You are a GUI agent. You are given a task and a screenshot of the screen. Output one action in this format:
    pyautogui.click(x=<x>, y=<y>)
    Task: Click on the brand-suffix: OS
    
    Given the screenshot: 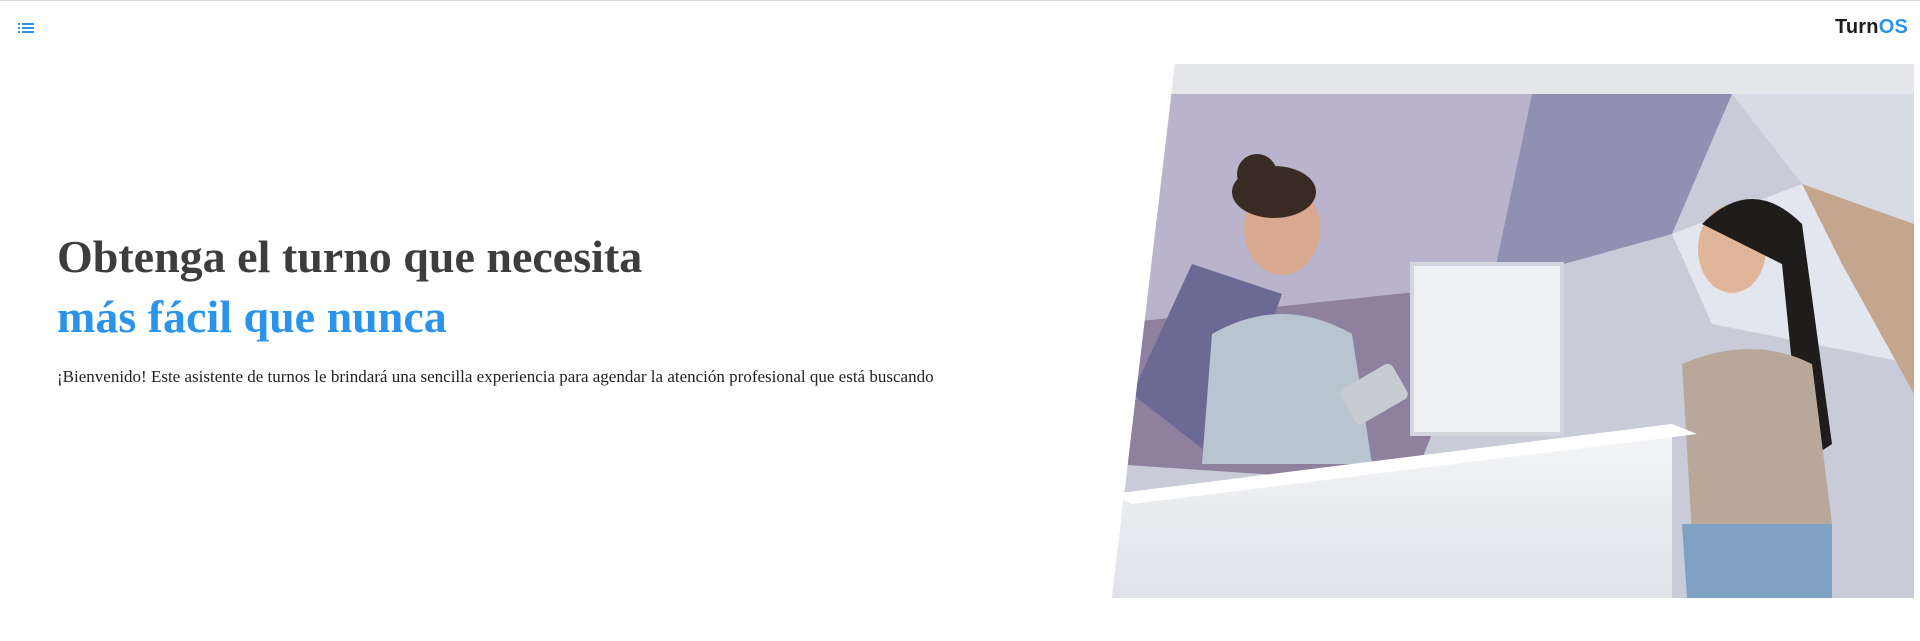 What is the action you would take?
    pyautogui.click(x=1893, y=27)
    